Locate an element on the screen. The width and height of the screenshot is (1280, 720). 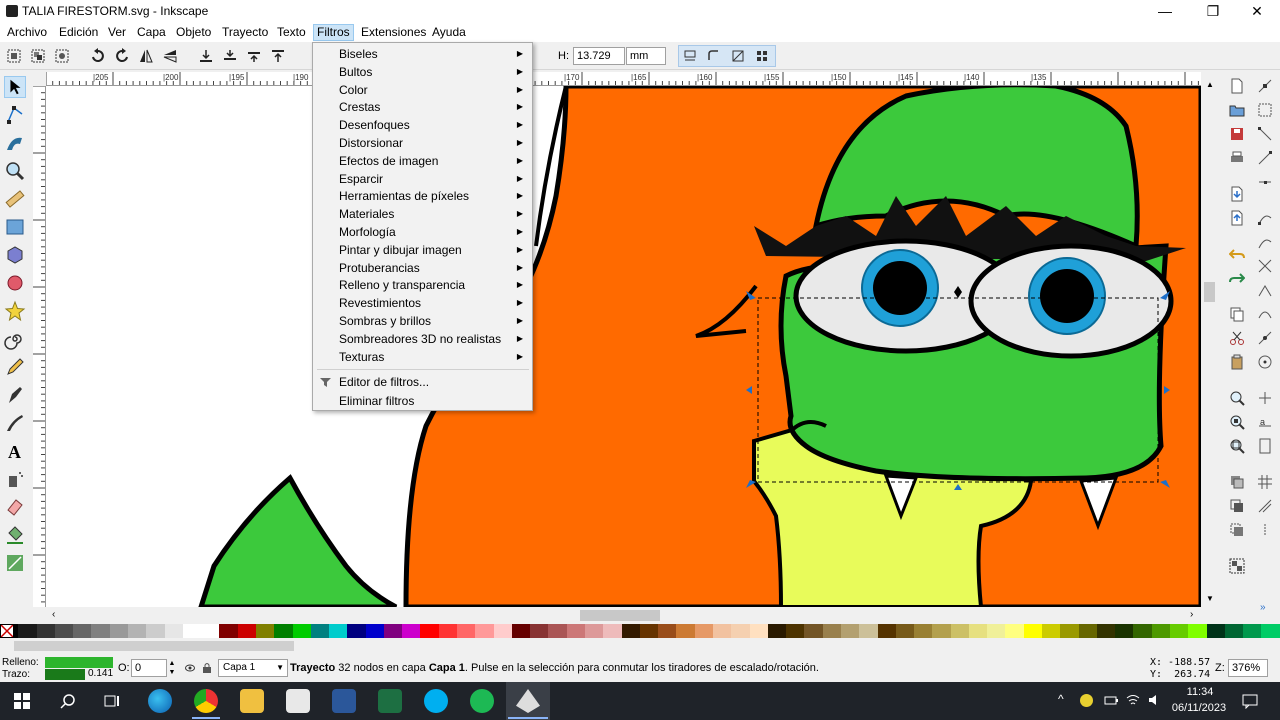
layer-lock-icon is located at coordinates (207, 668).